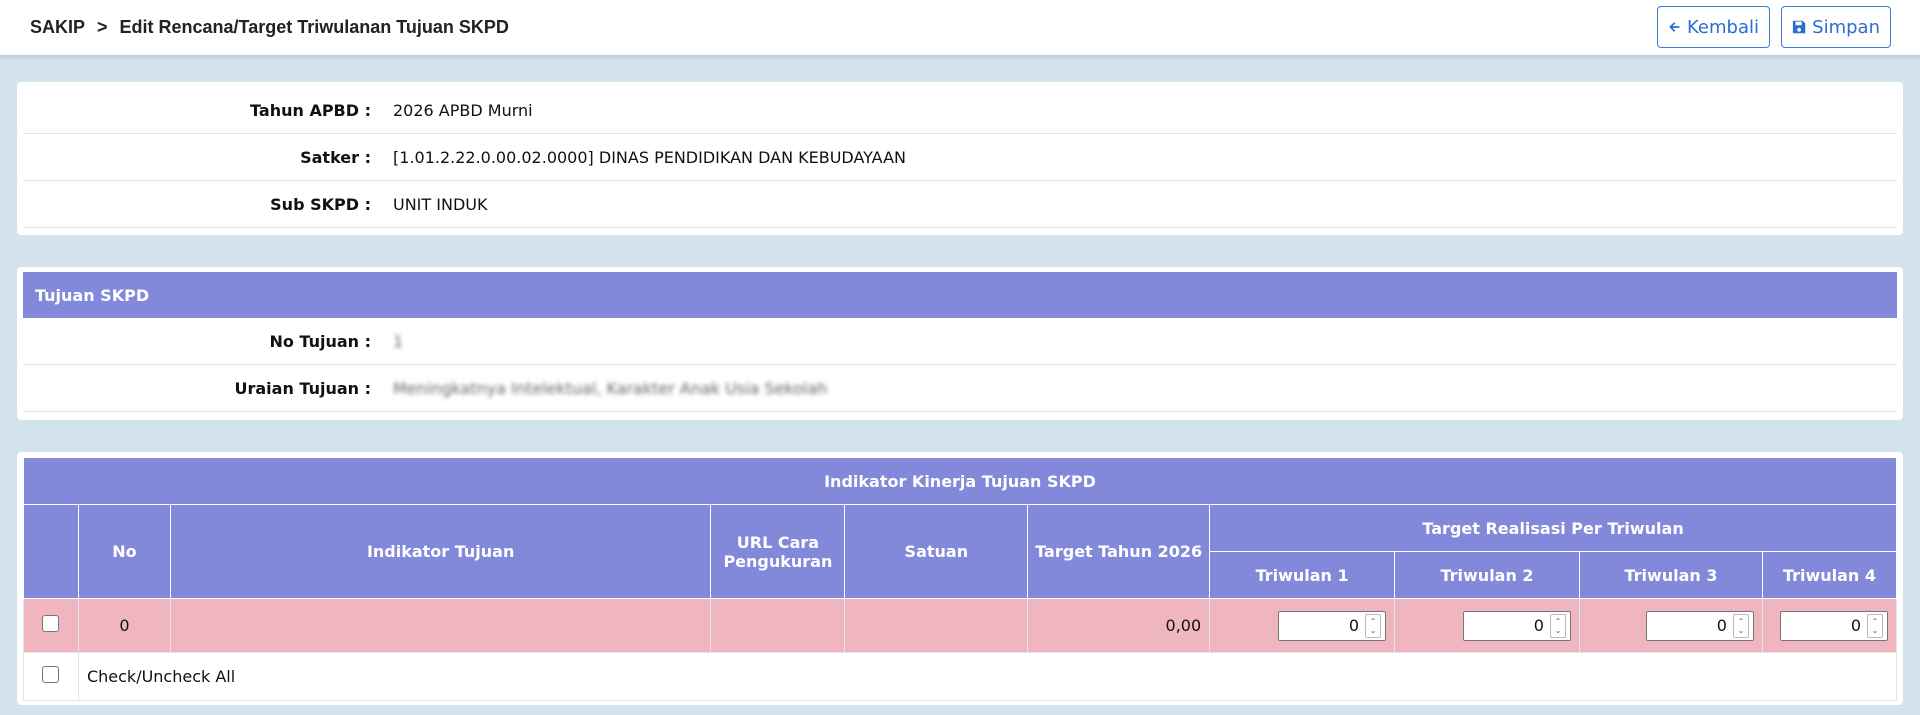 This screenshot has height=715, width=1920. I want to click on uraian-tujuan-label: Uraian Tujuan :, so click(303, 388).